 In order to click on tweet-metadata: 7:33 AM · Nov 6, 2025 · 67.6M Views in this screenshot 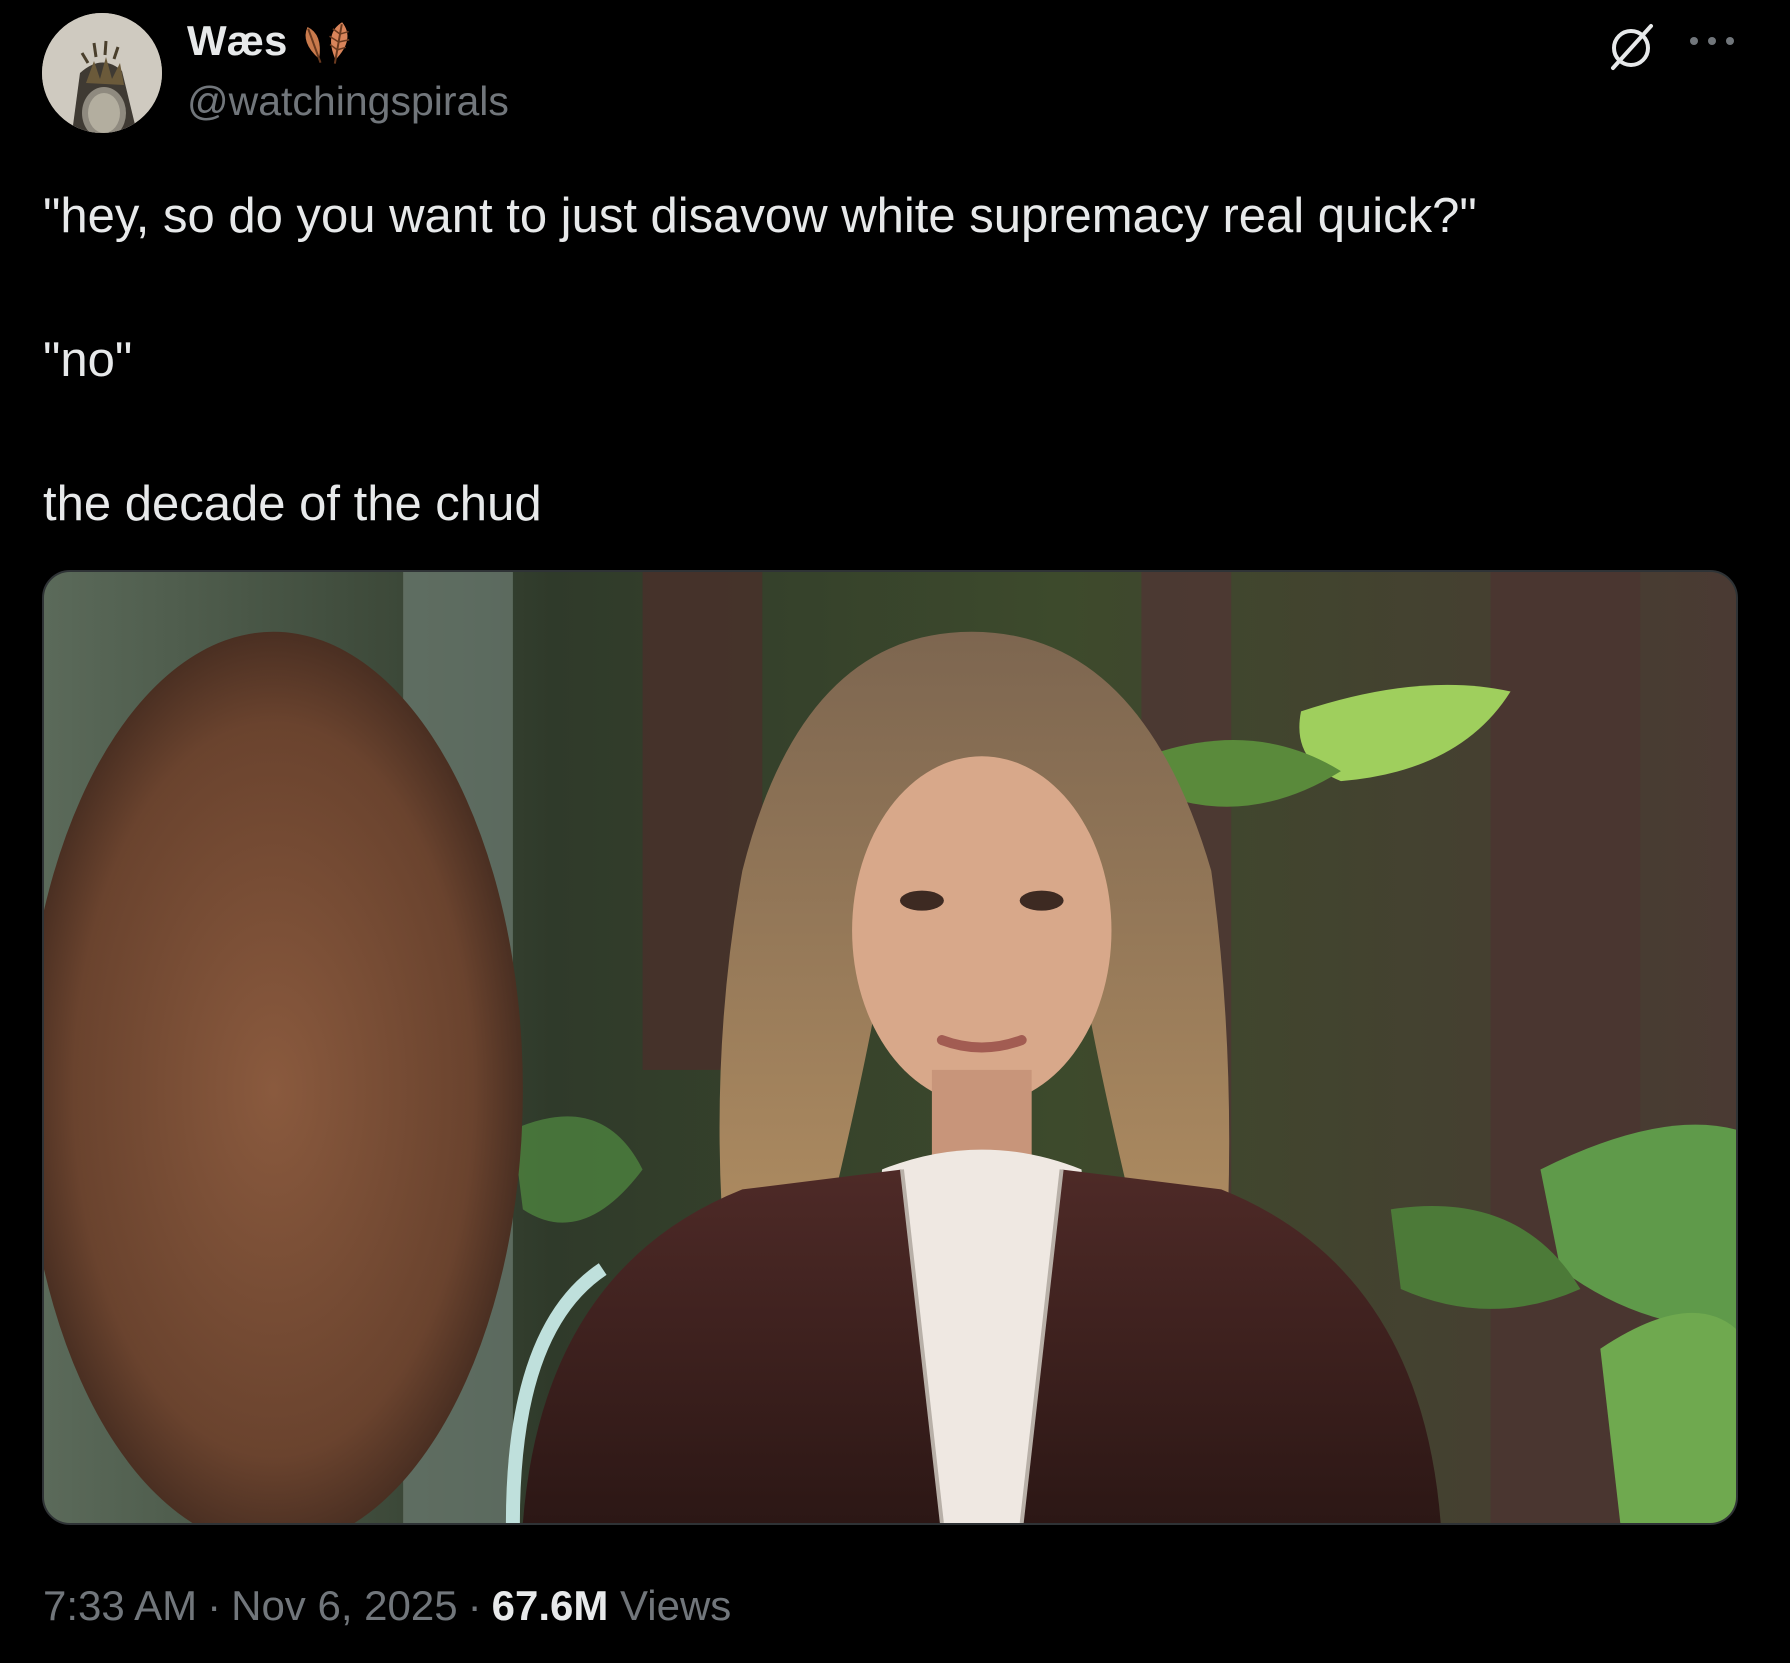, I will do `click(387, 1606)`.